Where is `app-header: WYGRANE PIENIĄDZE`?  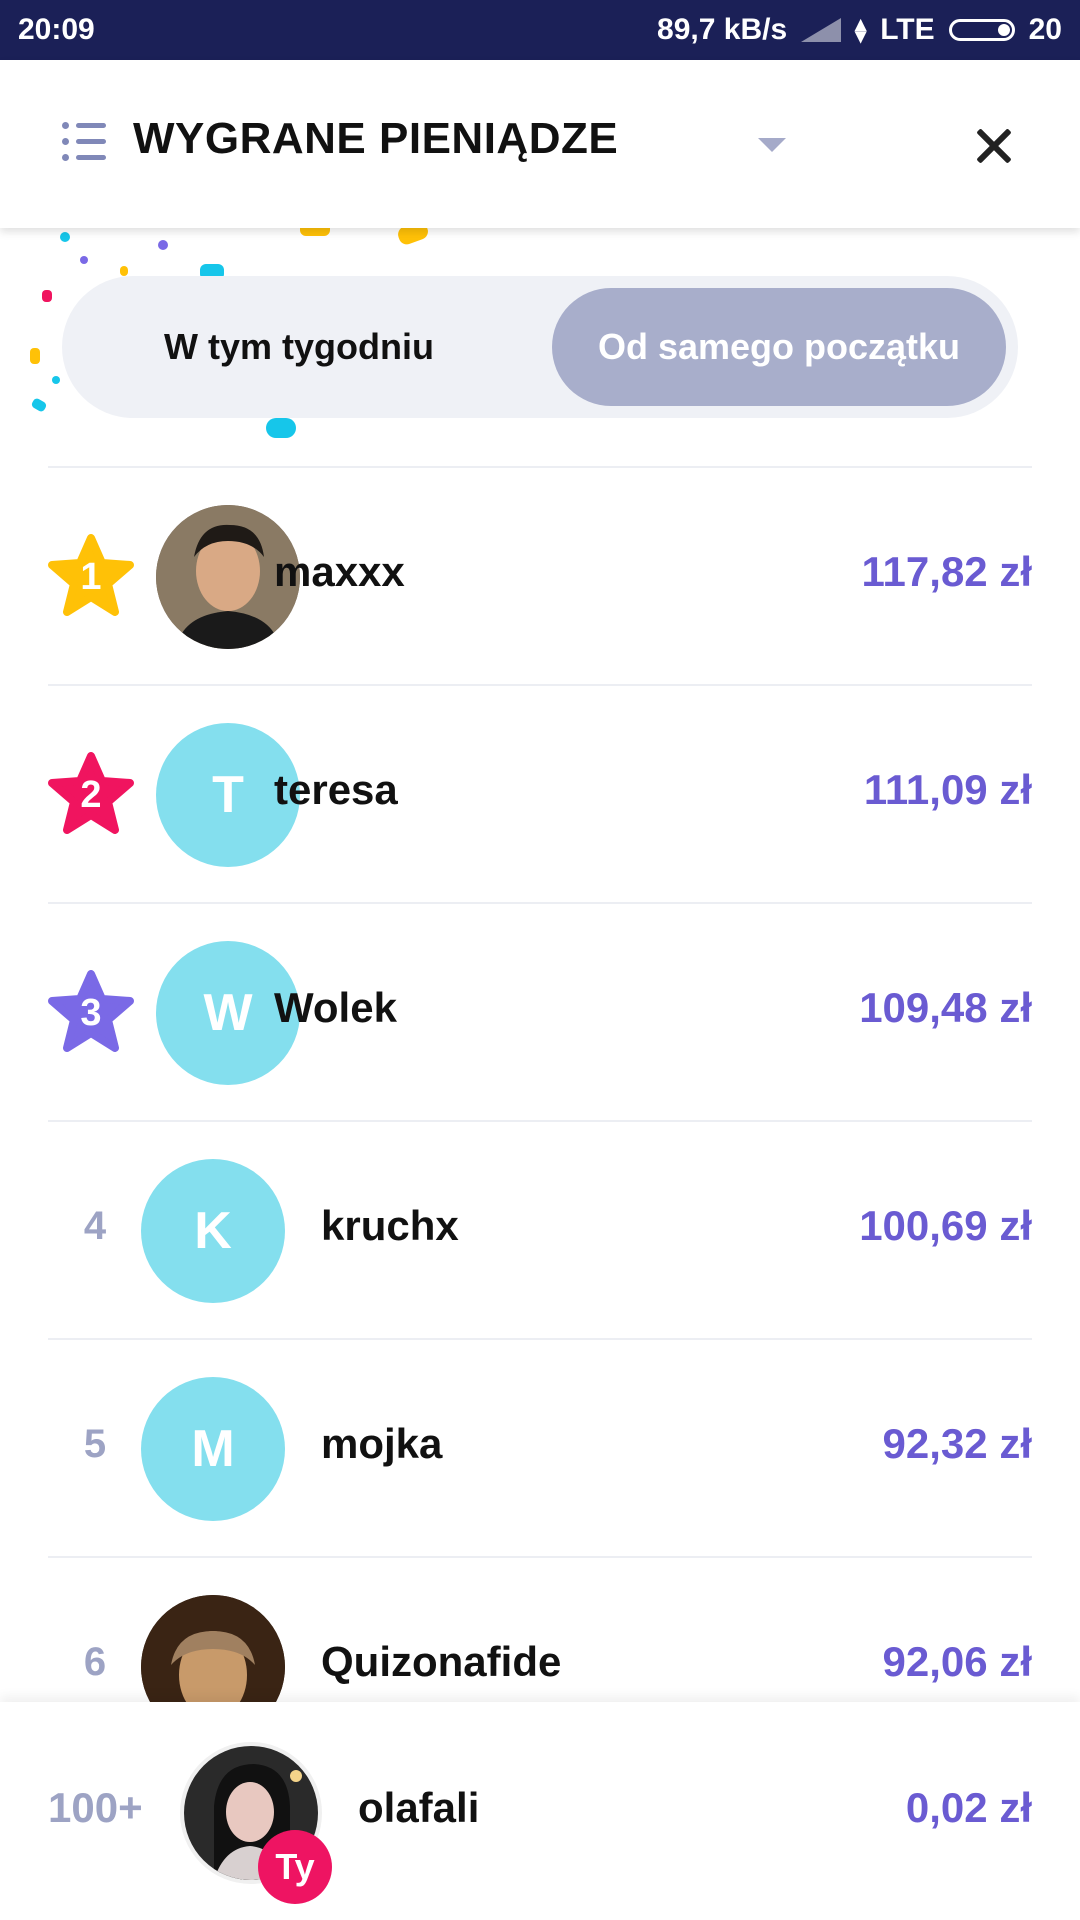 app-header: WYGRANE PIENIĄDZE is located at coordinates (540, 144).